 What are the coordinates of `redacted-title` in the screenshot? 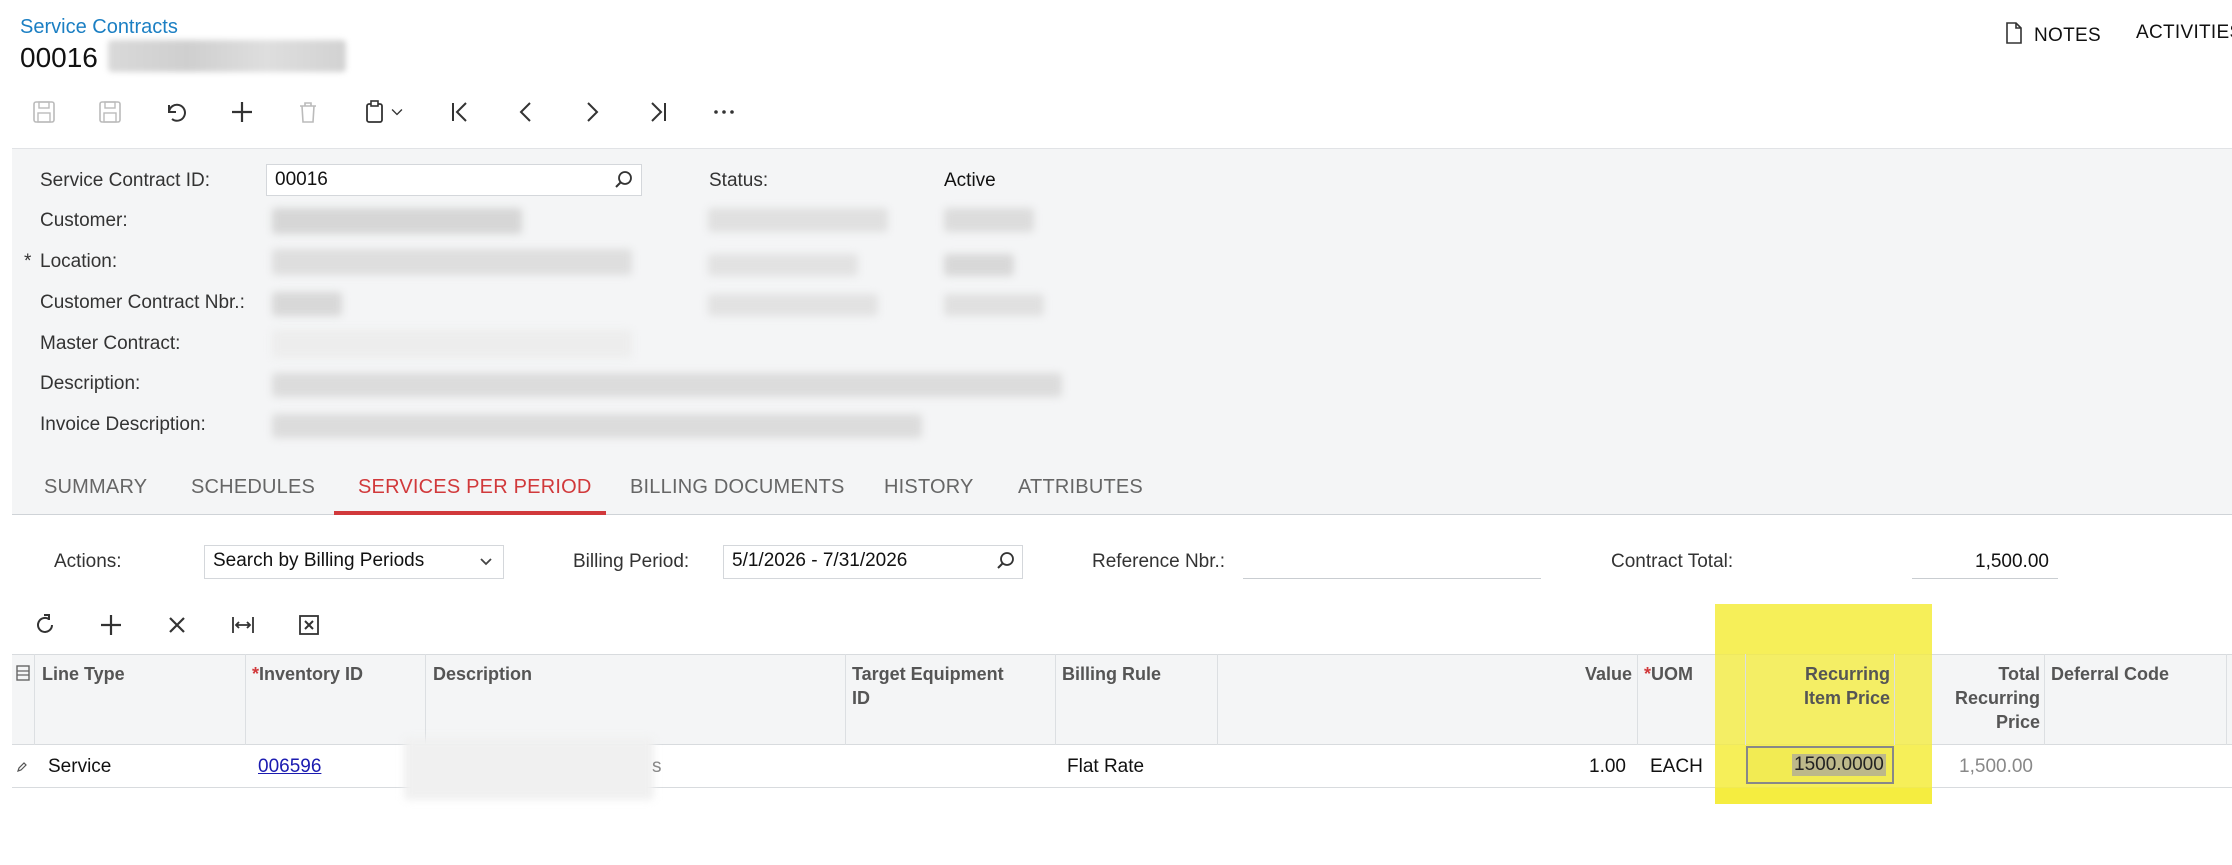 It's located at (227, 56).